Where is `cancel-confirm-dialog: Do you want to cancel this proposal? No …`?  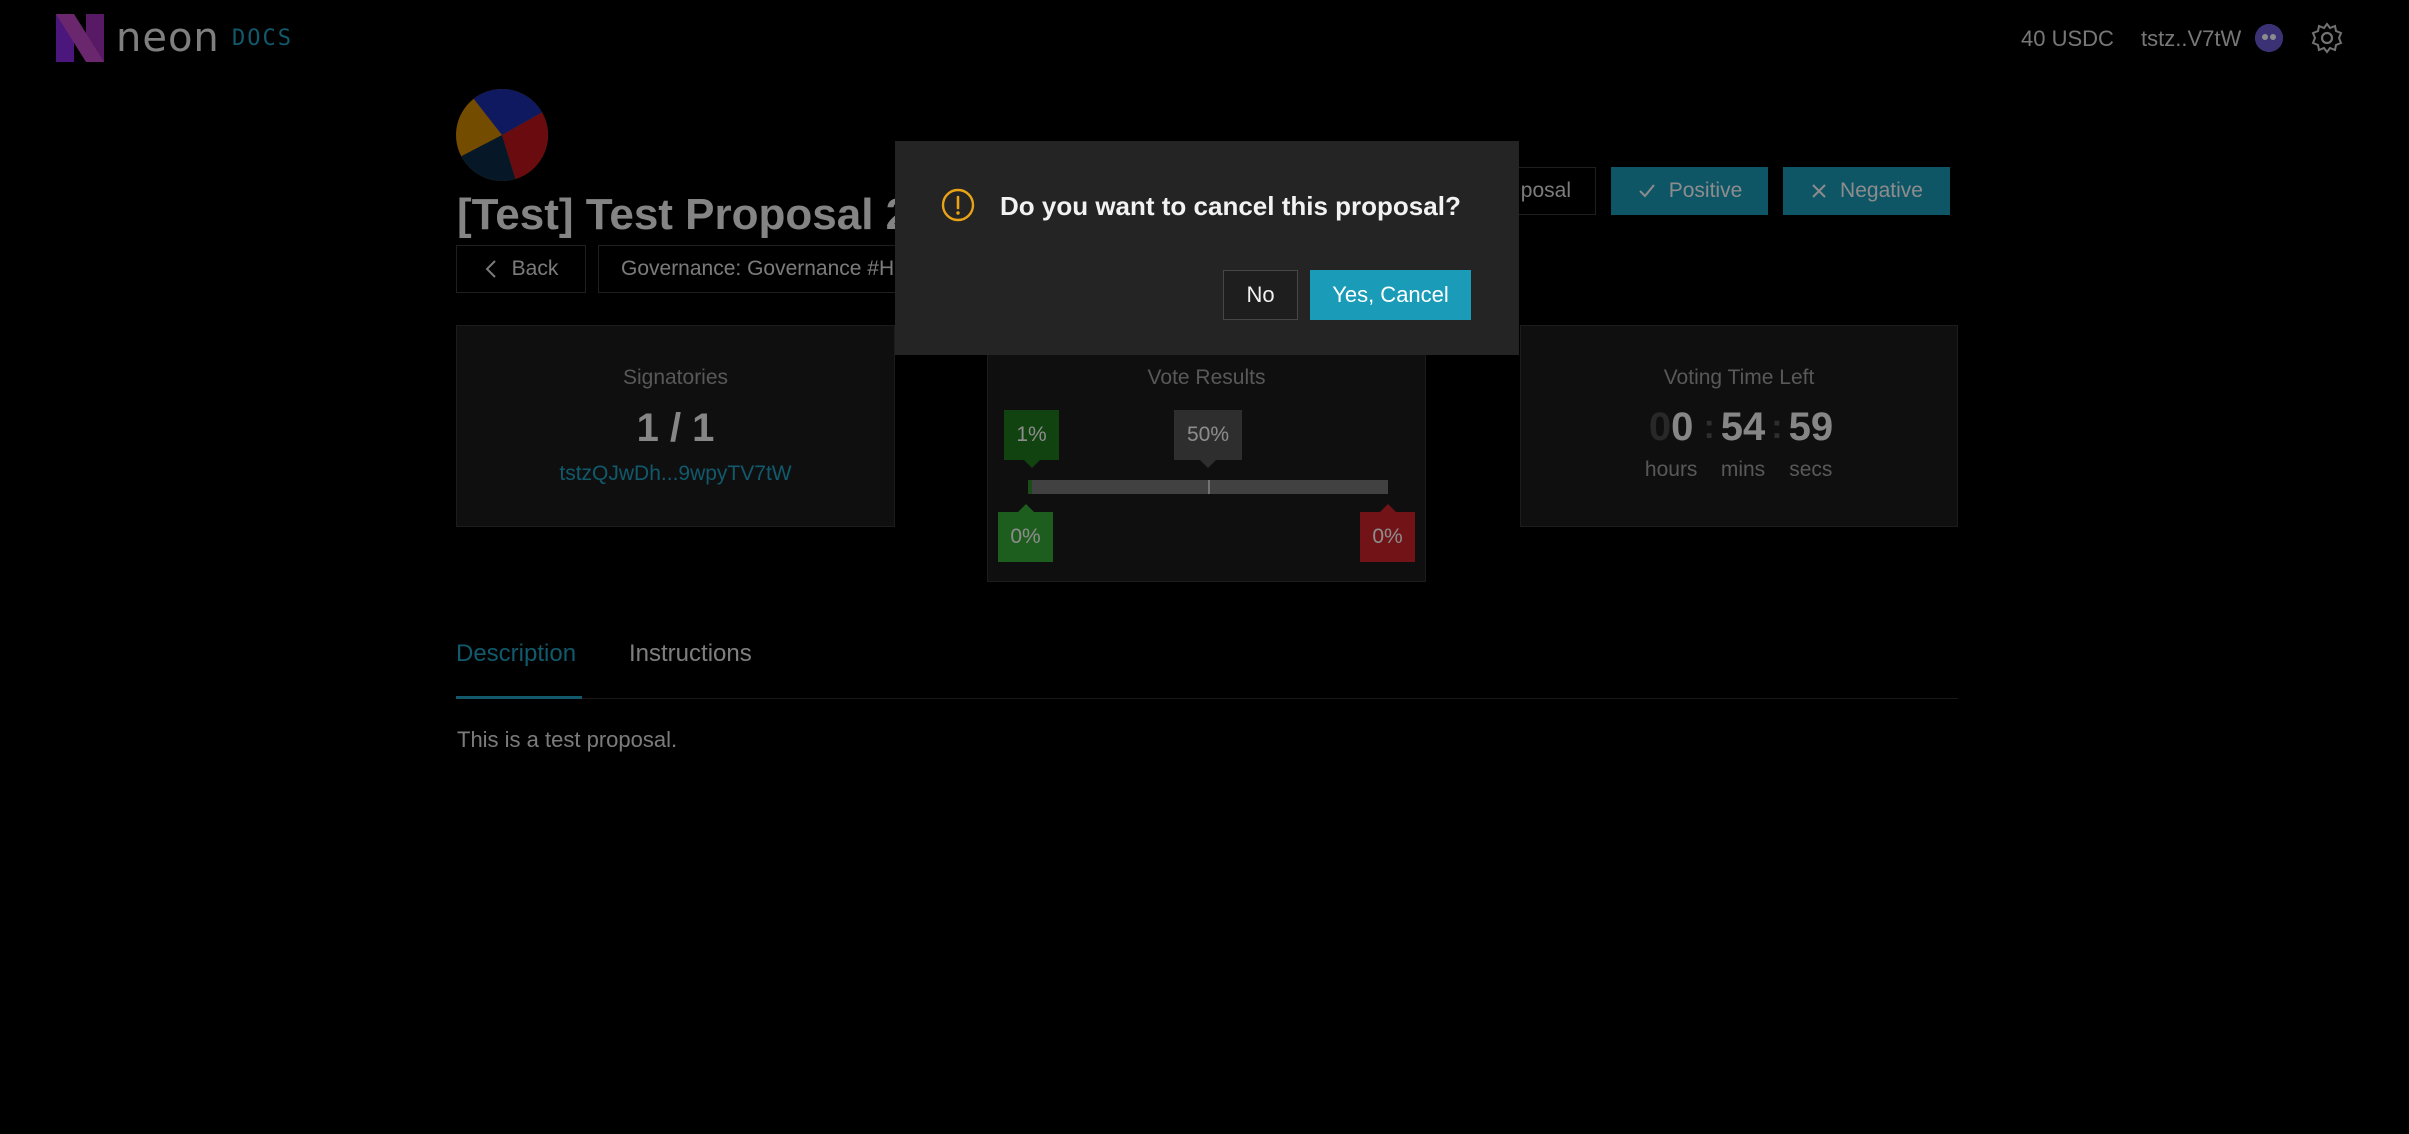 cancel-confirm-dialog: Do you want to cancel this proposal? No … is located at coordinates (1207, 248).